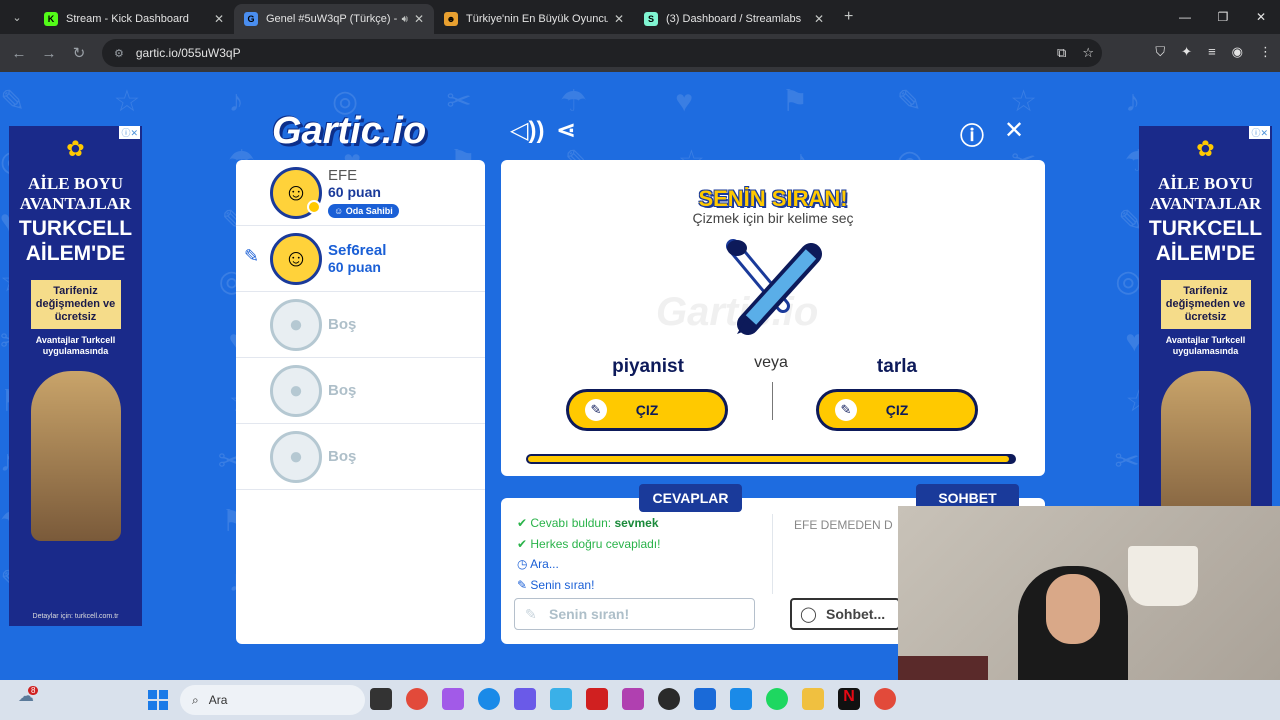 The image size is (1280, 720). What do you see at coordinates (360, 259) in the screenshot?
I see `player-row: ✎ ☺ Sef6real 60 puan` at bounding box center [360, 259].